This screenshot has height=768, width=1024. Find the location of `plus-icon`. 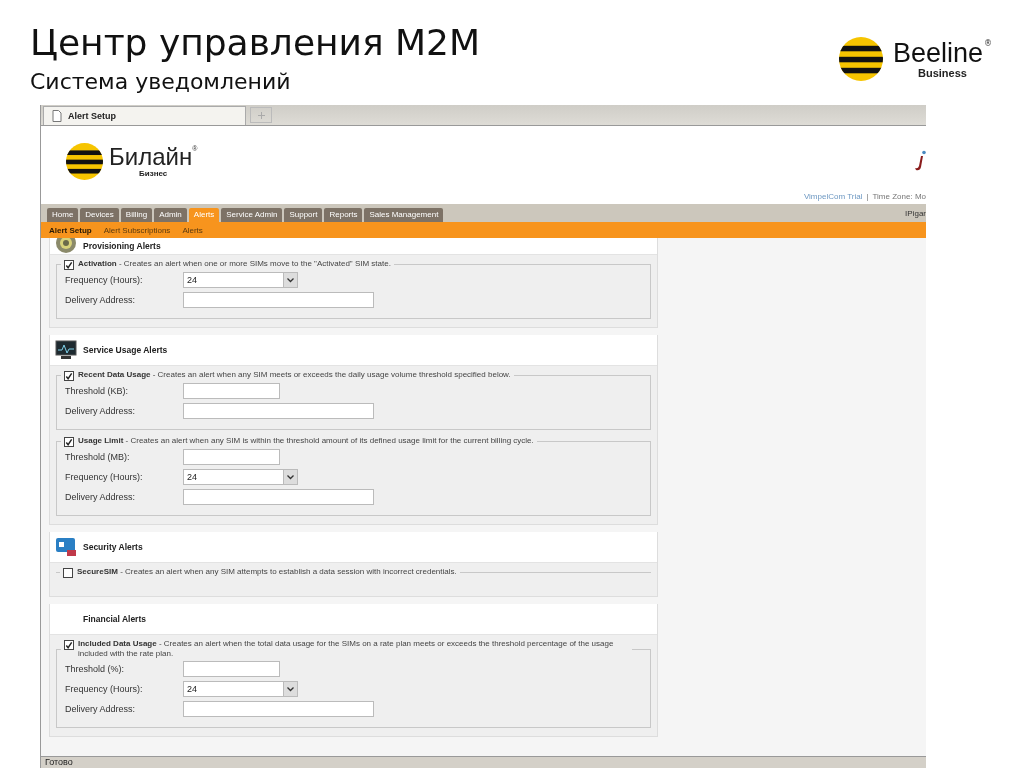

plus-icon is located at coordinates (261, 115).